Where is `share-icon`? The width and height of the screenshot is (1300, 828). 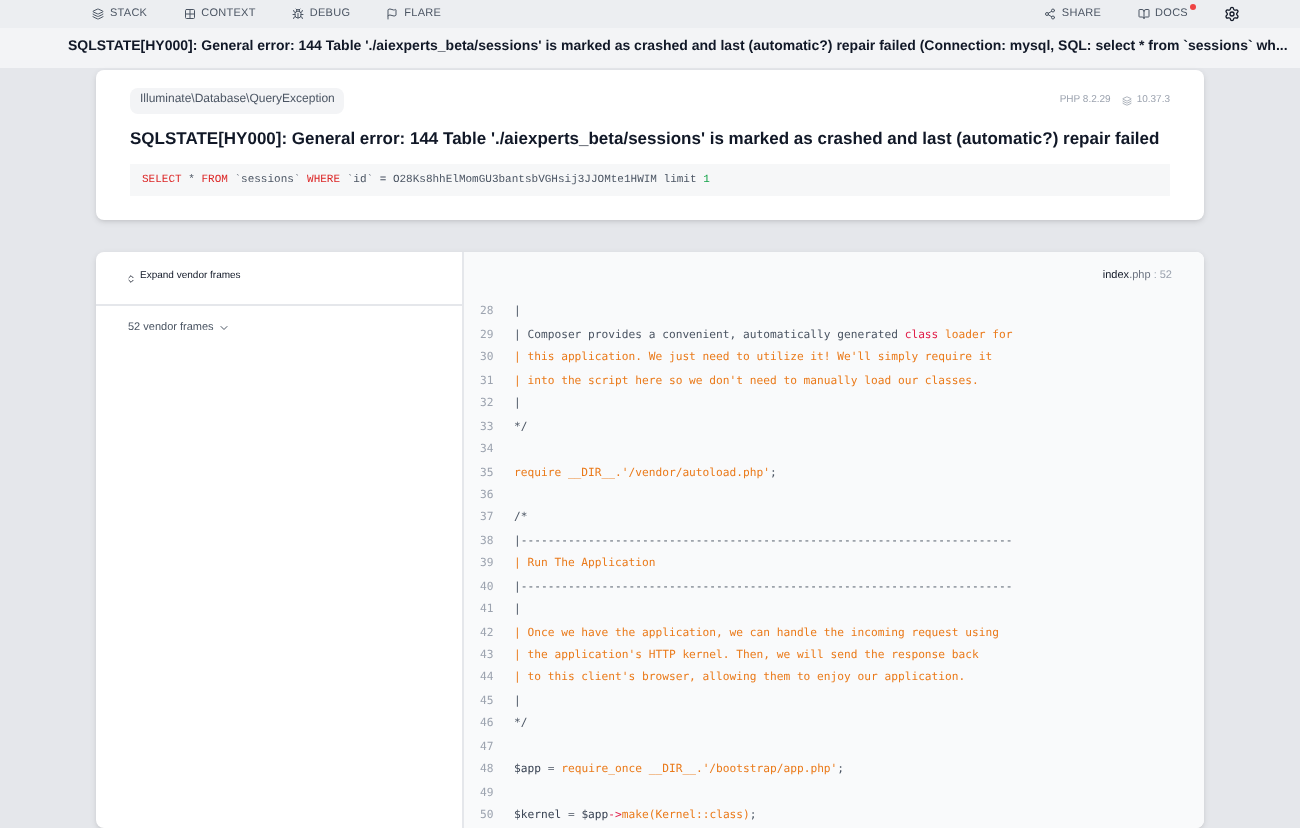 share-icon is located at coordinates (1049, 14).